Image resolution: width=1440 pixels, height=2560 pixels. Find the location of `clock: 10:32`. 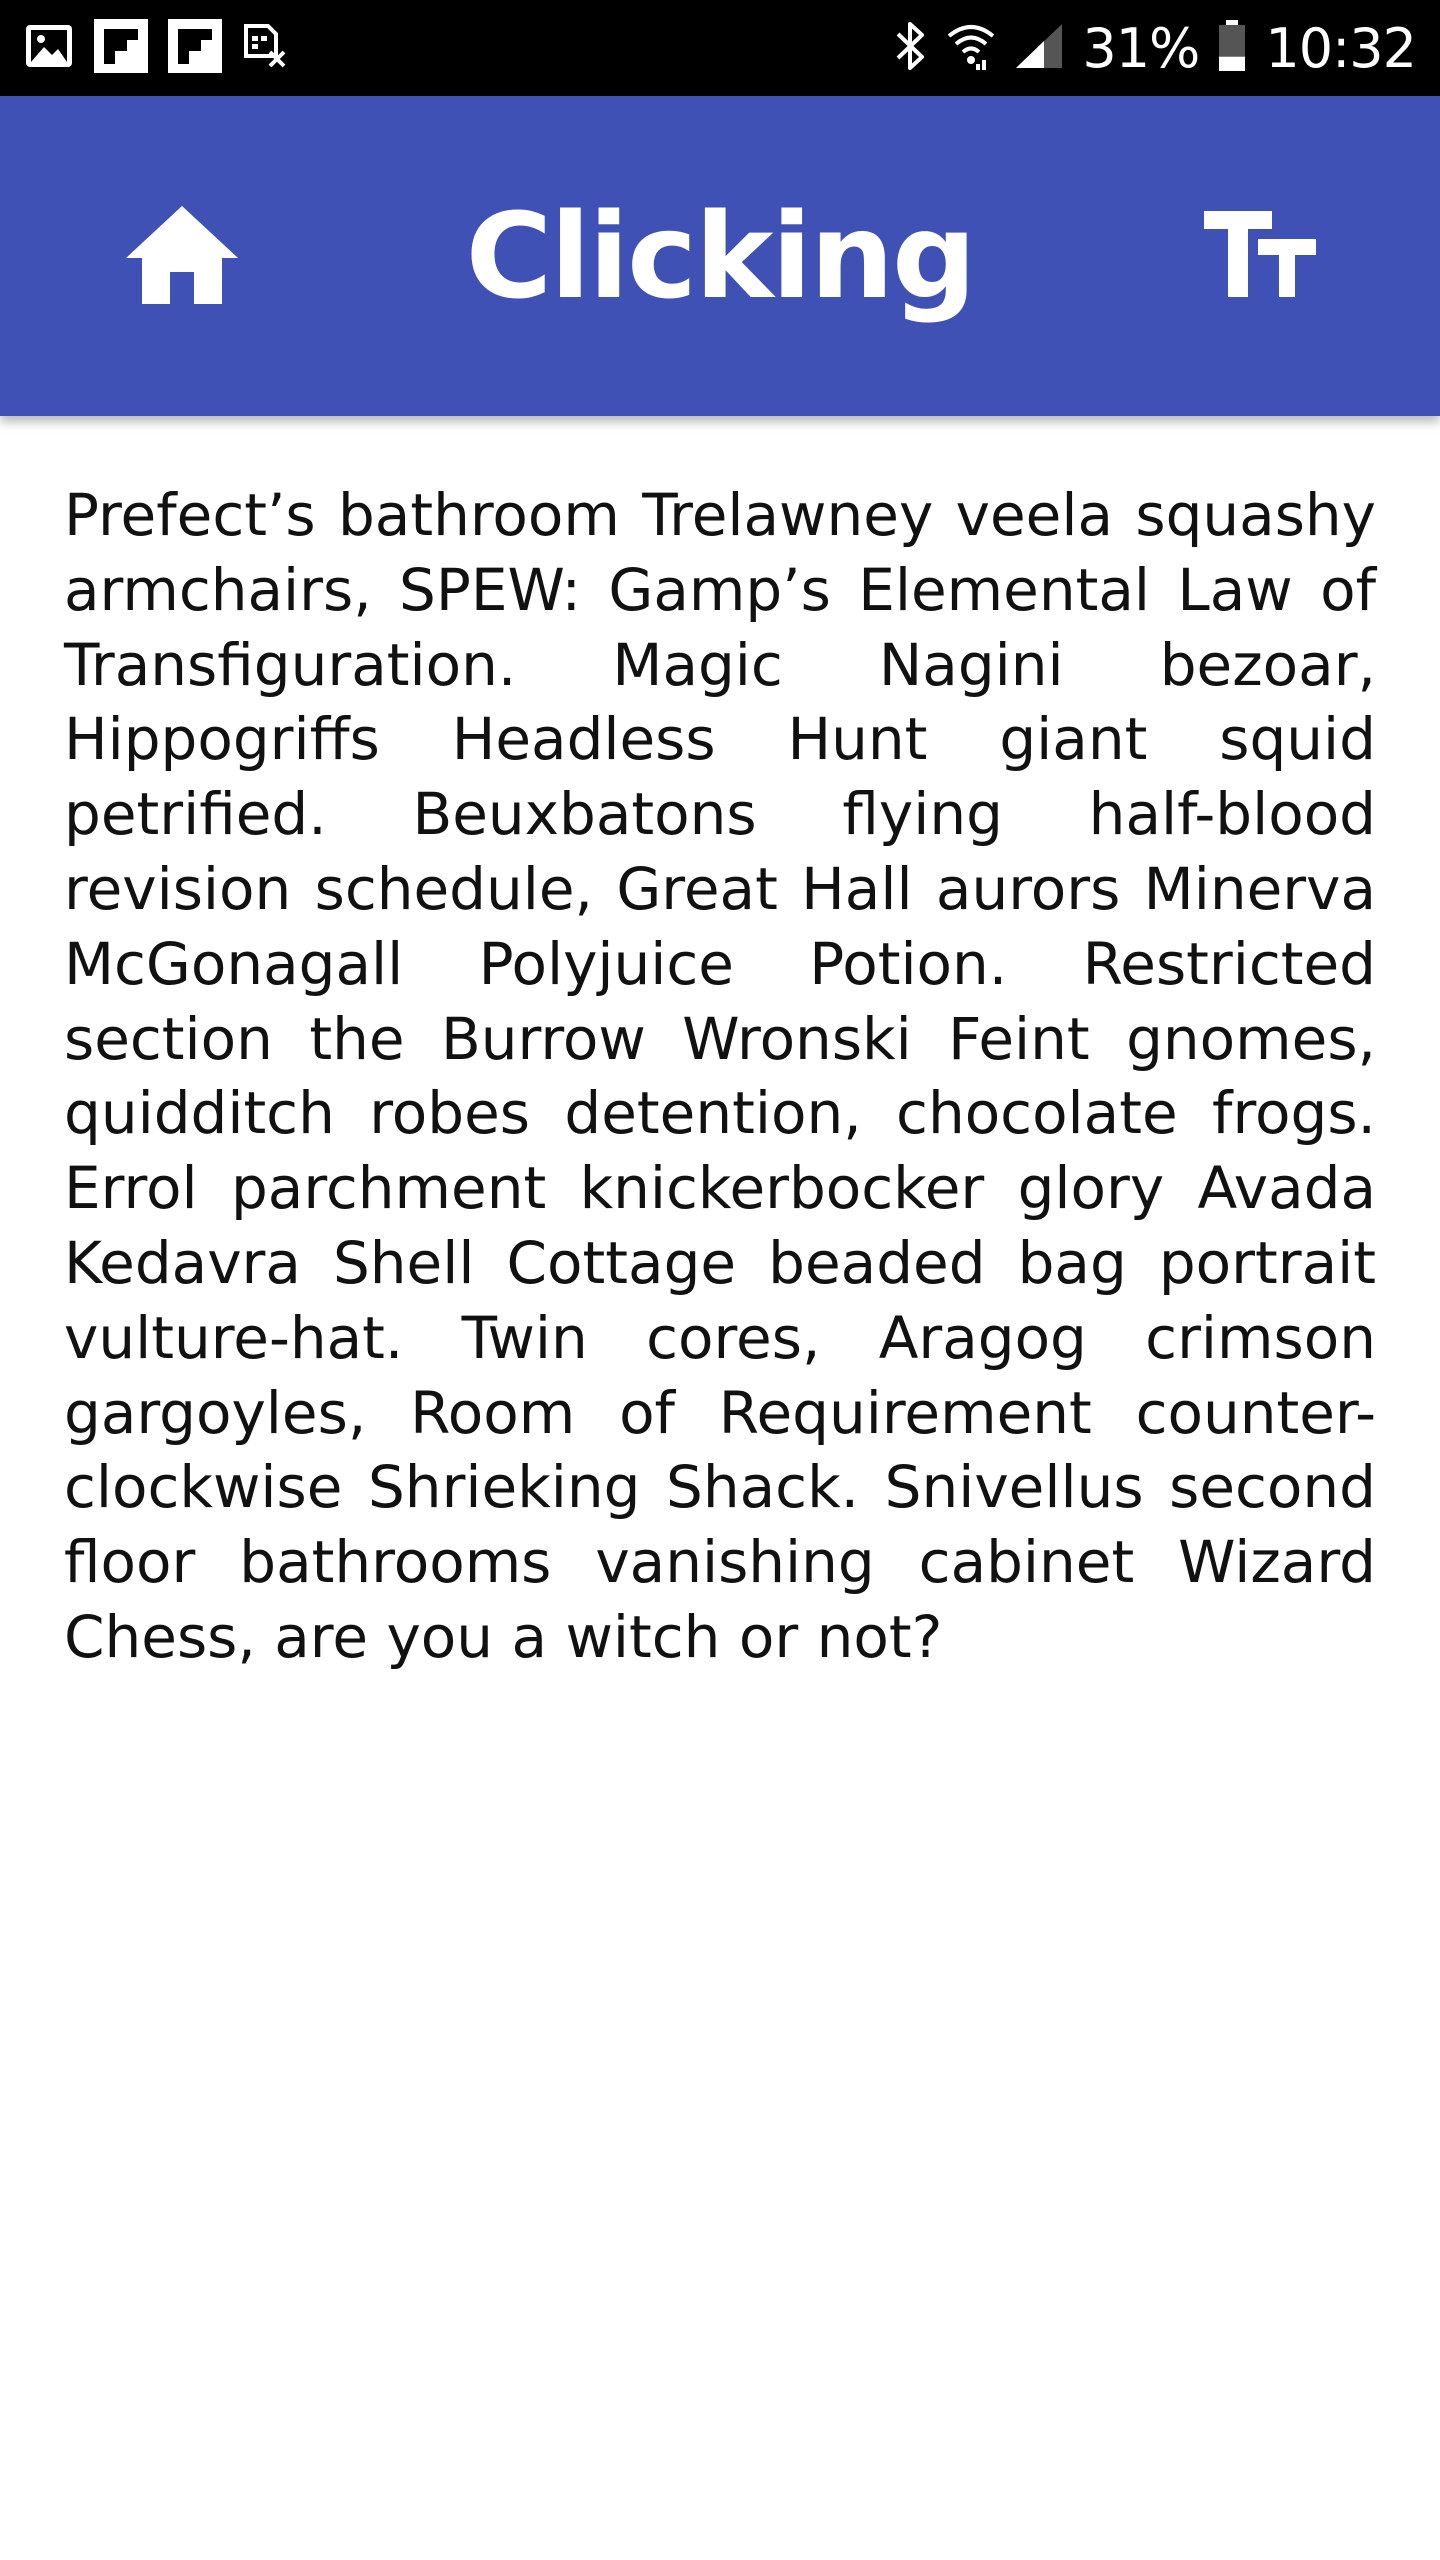

clock: 10:32 is located at coordinates (1341, 48).